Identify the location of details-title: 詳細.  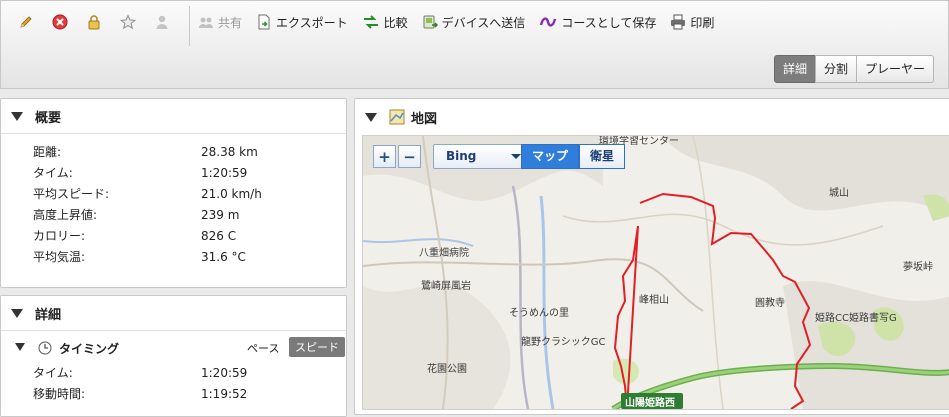
(48, 315).